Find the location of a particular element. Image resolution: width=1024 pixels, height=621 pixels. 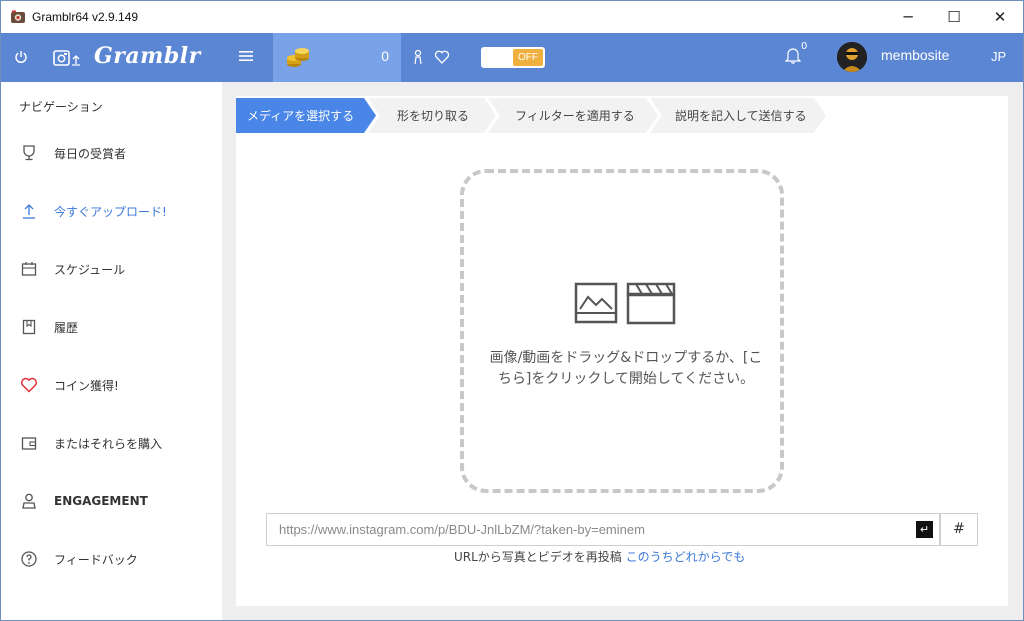

language-selector: JP is located at coordinates (998, 56).